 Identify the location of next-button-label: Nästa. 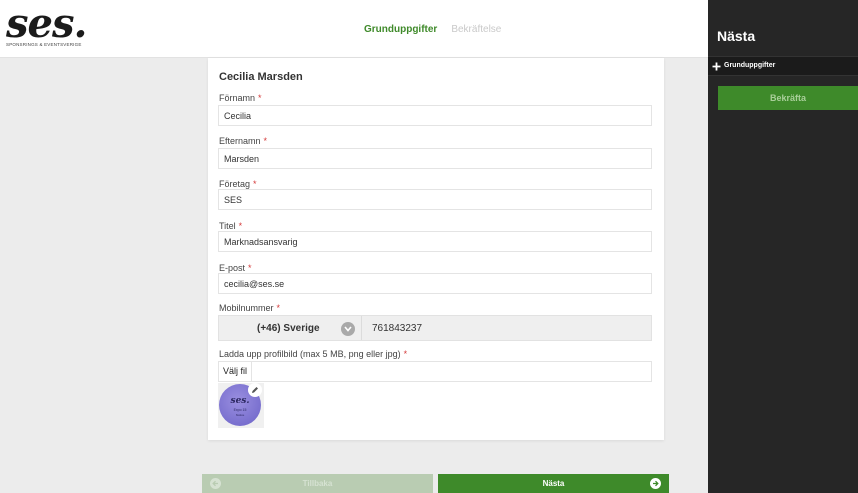
(553, 483).